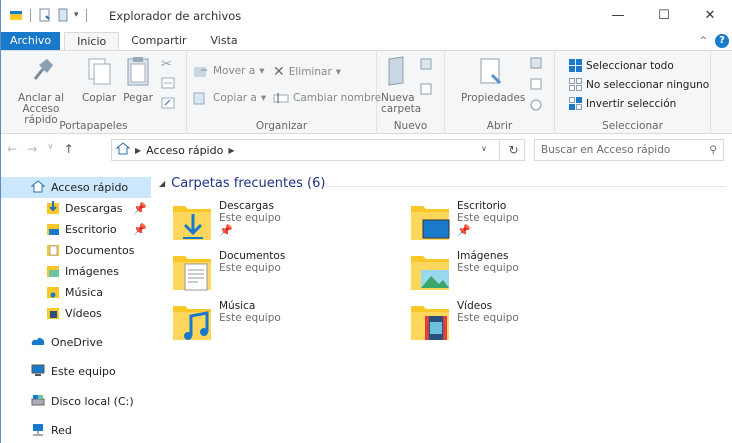 The height and width of the screenshot is (443, 732). I want to click on paste-button: Pegar, so click(138, 79).